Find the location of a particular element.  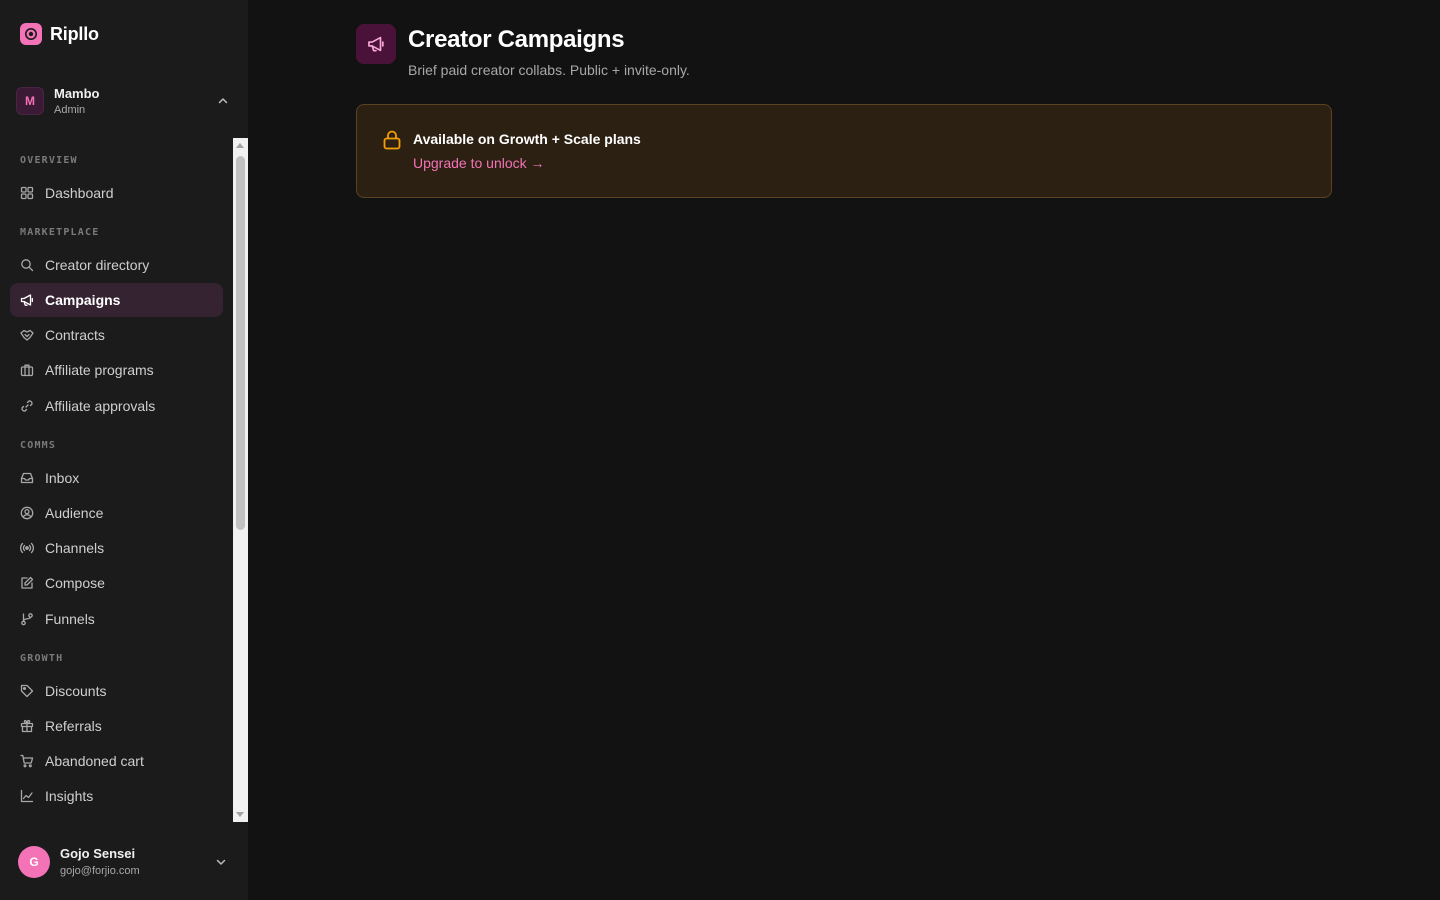

section-label-comms: COMMS is located at coordinates (38, 445).